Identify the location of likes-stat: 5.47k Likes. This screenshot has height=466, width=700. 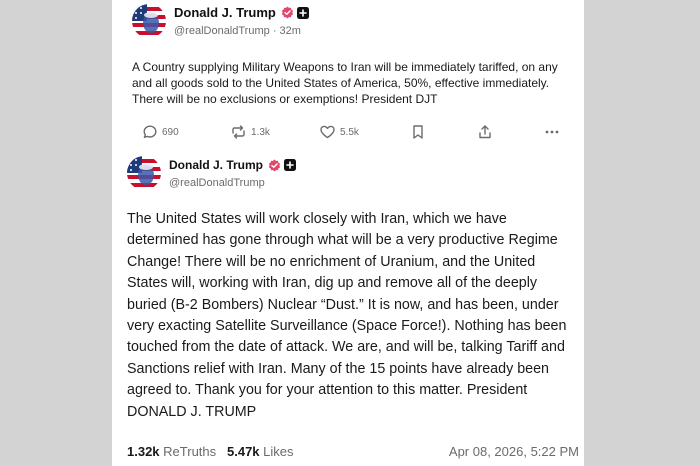
(260, 451).